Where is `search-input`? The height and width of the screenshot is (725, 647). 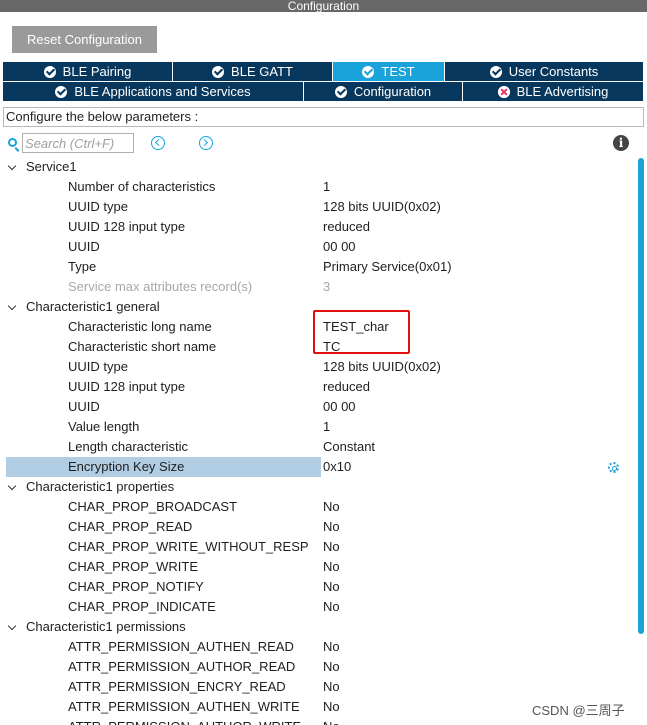
search-input is located at coordinates (78, 143).